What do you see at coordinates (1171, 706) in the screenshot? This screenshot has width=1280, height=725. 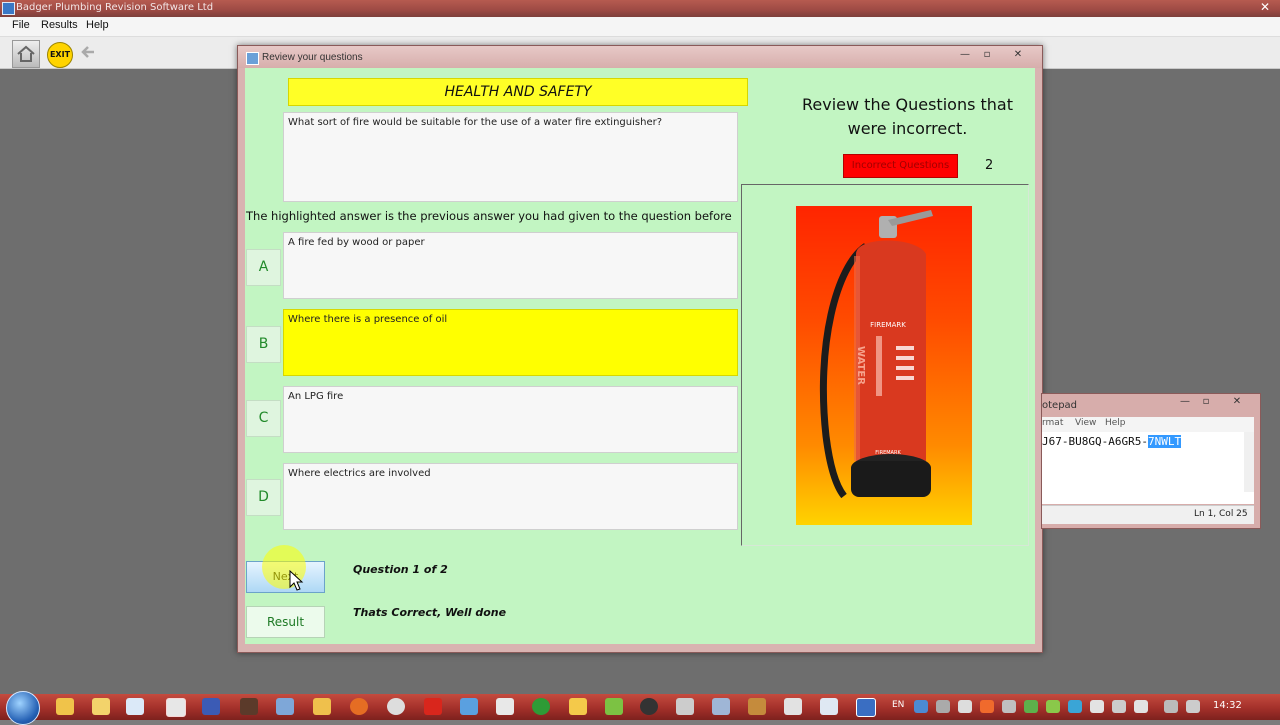 I see `network-tray-icon` at bounding box center [1171, 706].